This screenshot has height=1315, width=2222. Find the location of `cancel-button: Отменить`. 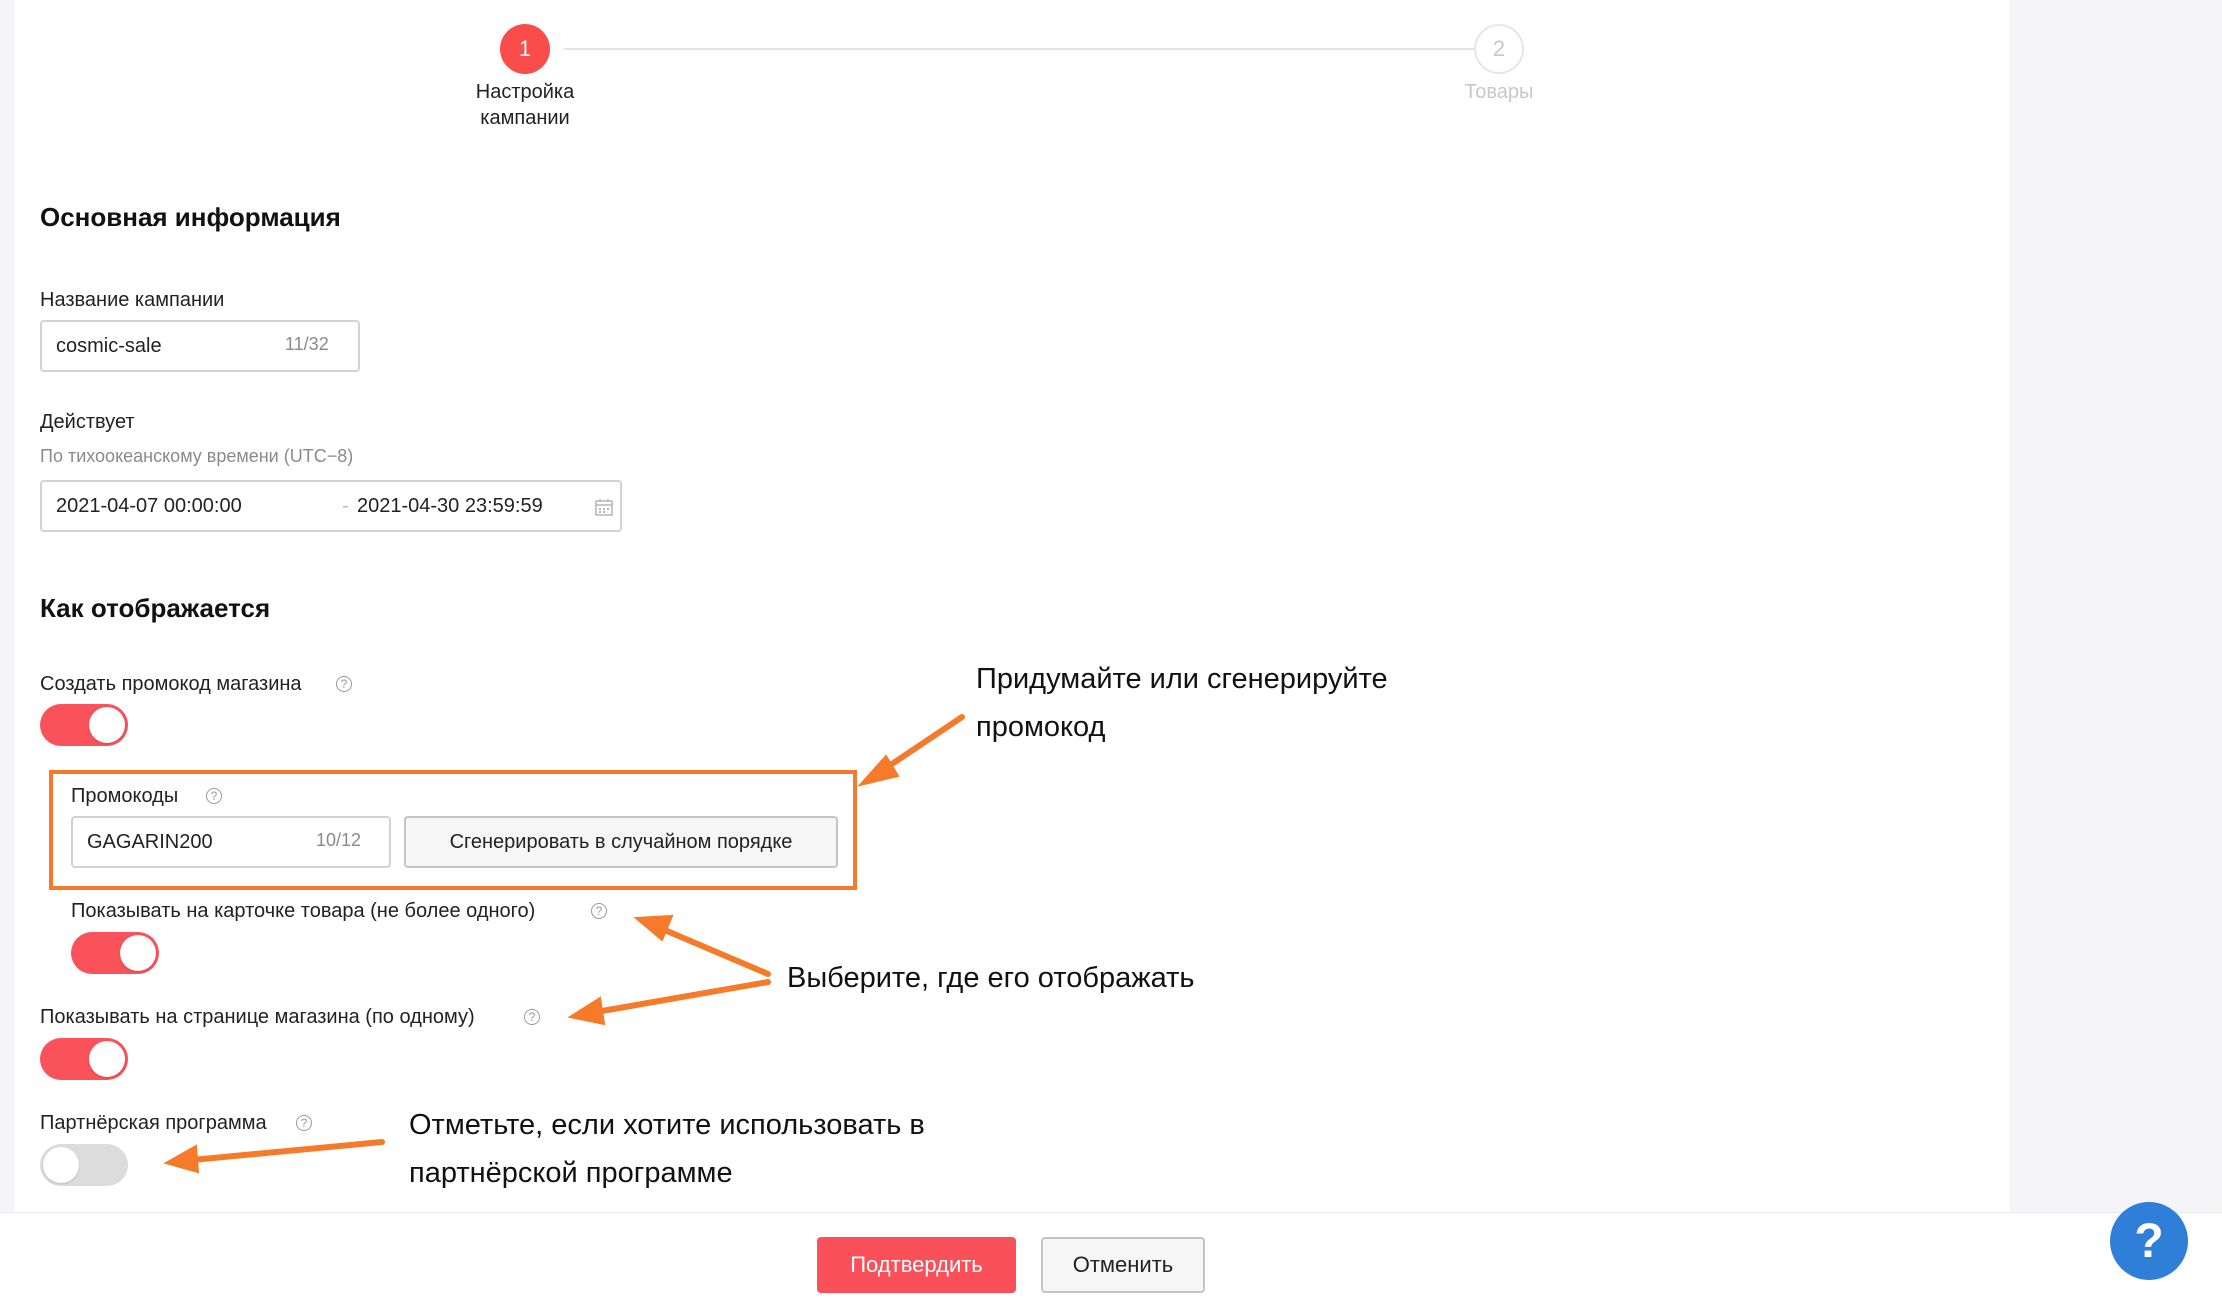

cancel-button: Отменить is located at coordinates (1123, 1265).